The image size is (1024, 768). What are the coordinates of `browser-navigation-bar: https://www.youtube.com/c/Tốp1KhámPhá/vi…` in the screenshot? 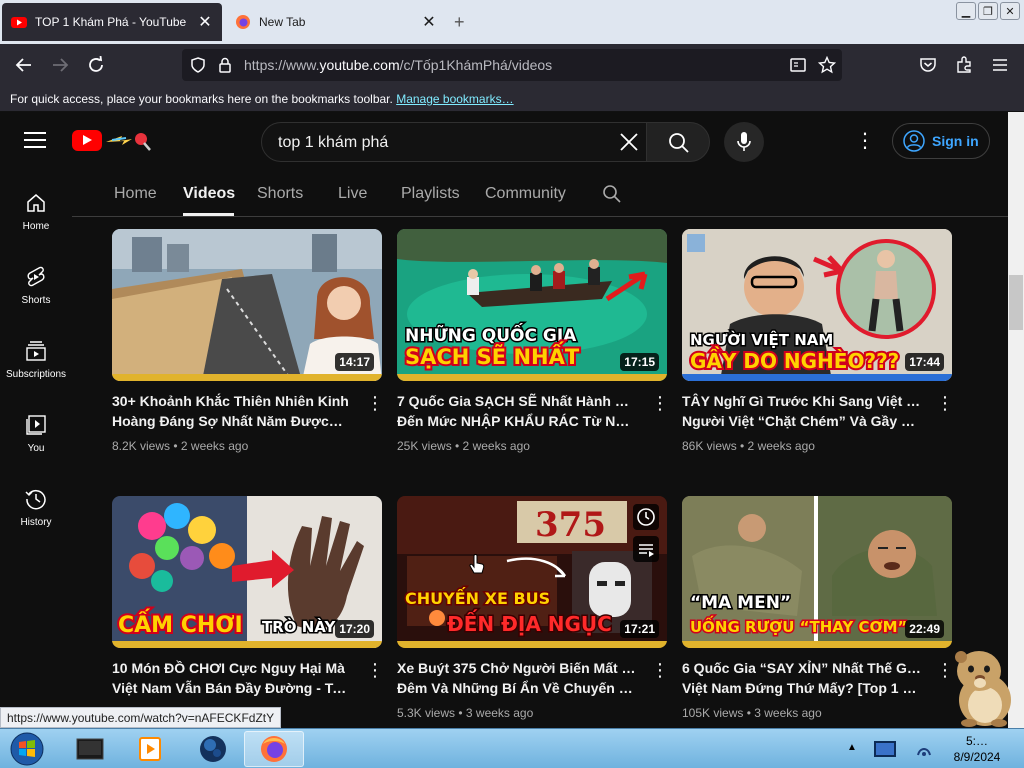 It's located at (512, 65).